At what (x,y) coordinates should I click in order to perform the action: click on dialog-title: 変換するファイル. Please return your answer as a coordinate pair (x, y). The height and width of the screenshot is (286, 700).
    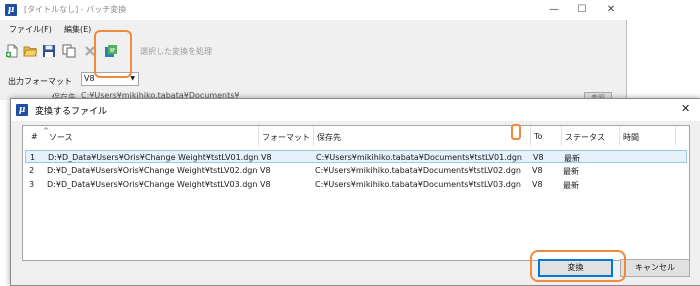
    Looking at the image, I should click on (71, 112).